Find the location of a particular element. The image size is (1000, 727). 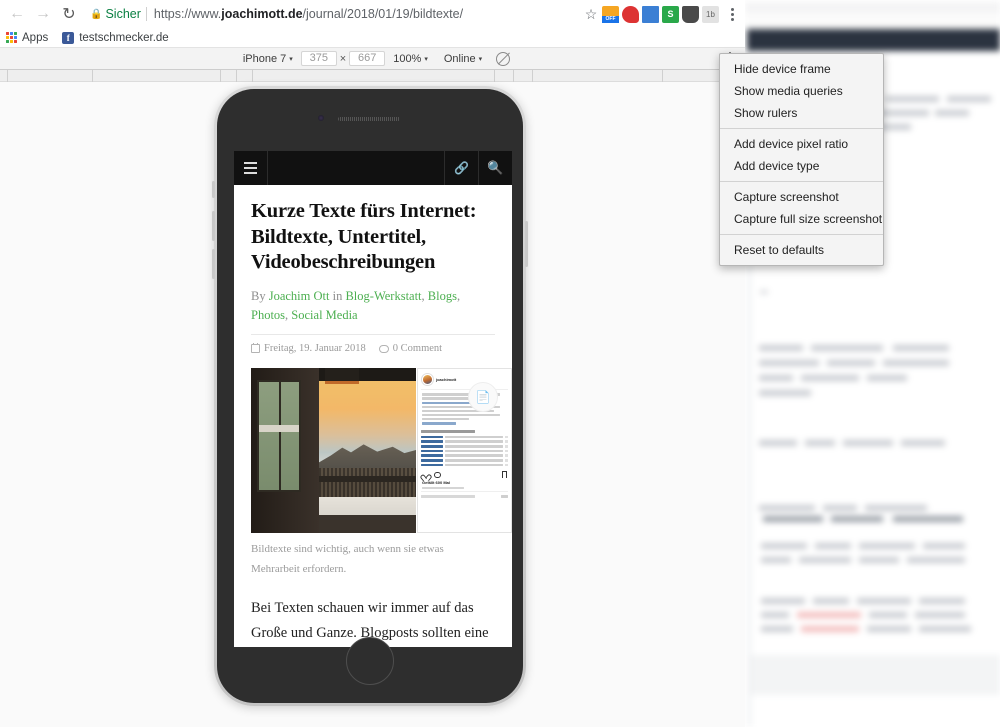

chrome-menu-icon is located at coordinates (732, 14).